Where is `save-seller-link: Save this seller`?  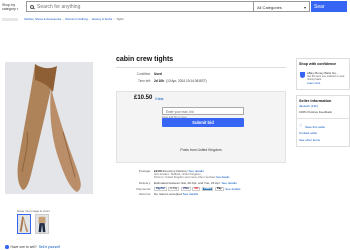
save-seller-link: Save this seller is located at coordinates (315, 127).